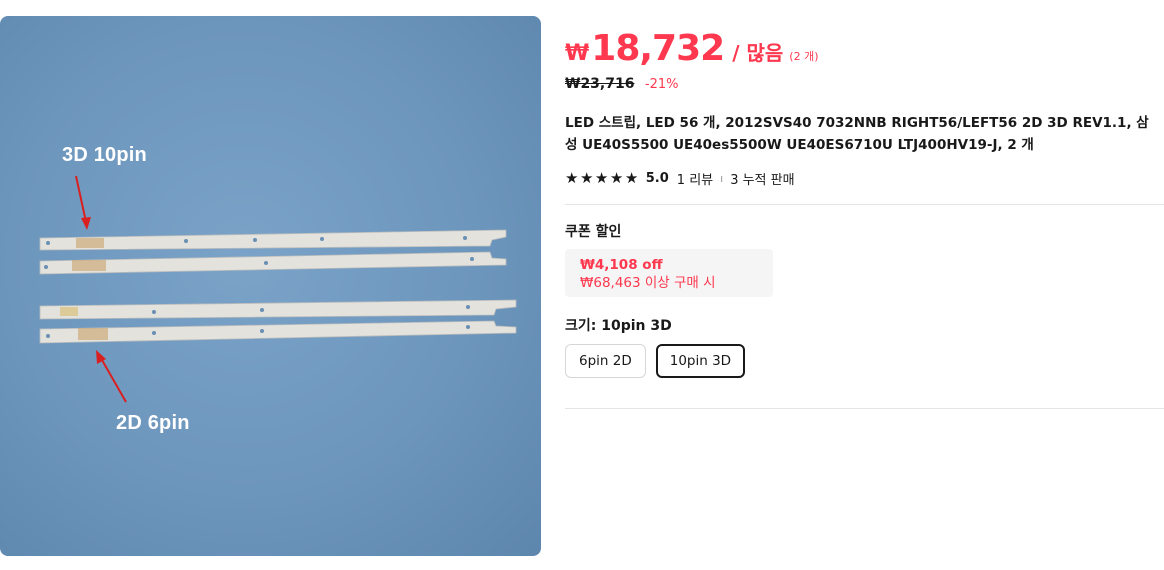 This screenshot has width=1164, height=570. What do you see at coordinates (605, 361) in the screenshot?
I see `size-option-6pin-2d: 6pin 2D` at bounding box center [605, 361].